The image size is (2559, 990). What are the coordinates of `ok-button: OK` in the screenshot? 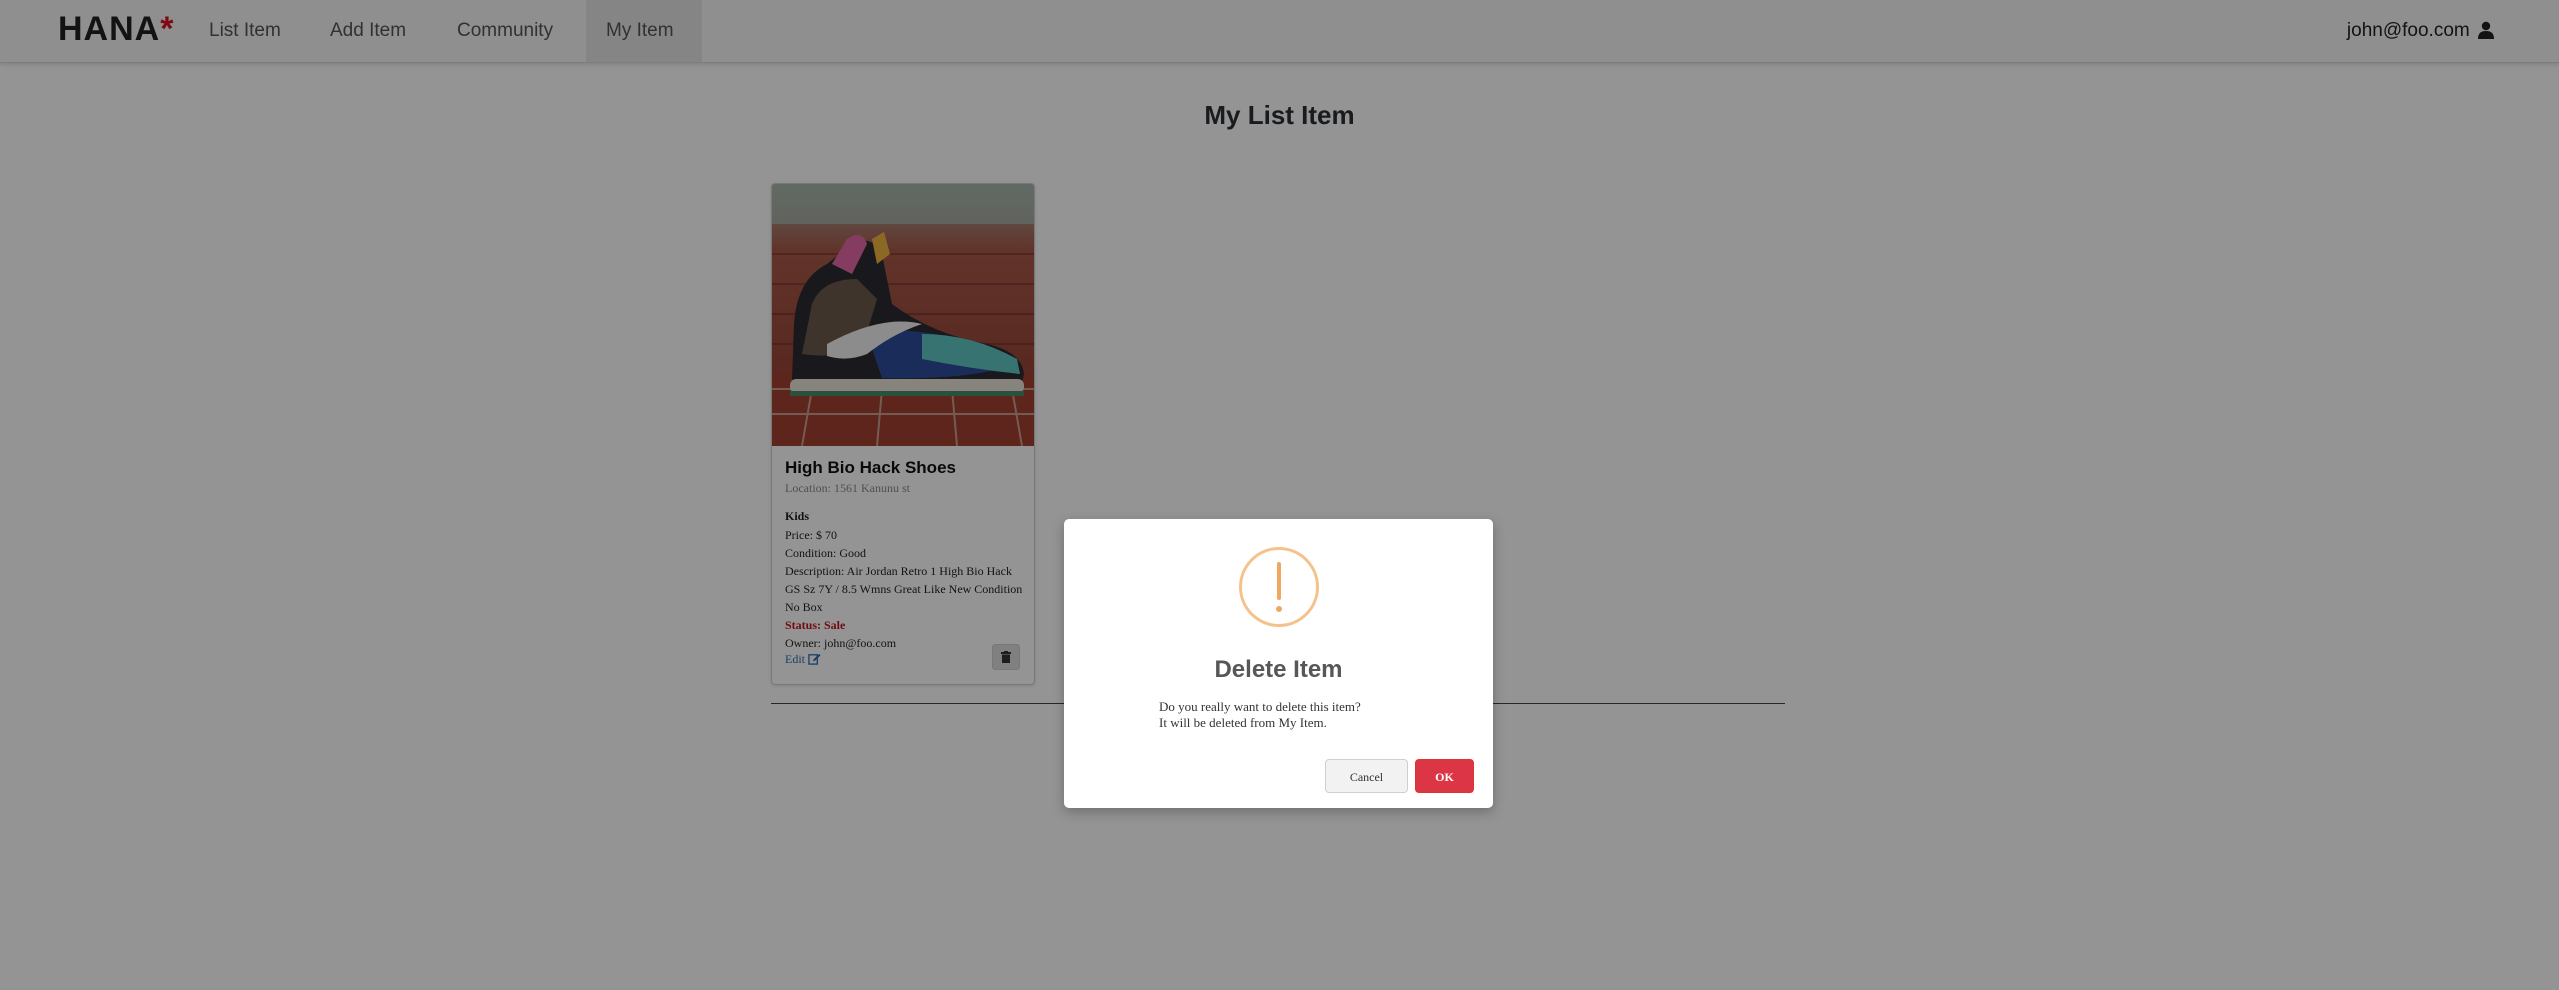 It's located at (1444, 776).